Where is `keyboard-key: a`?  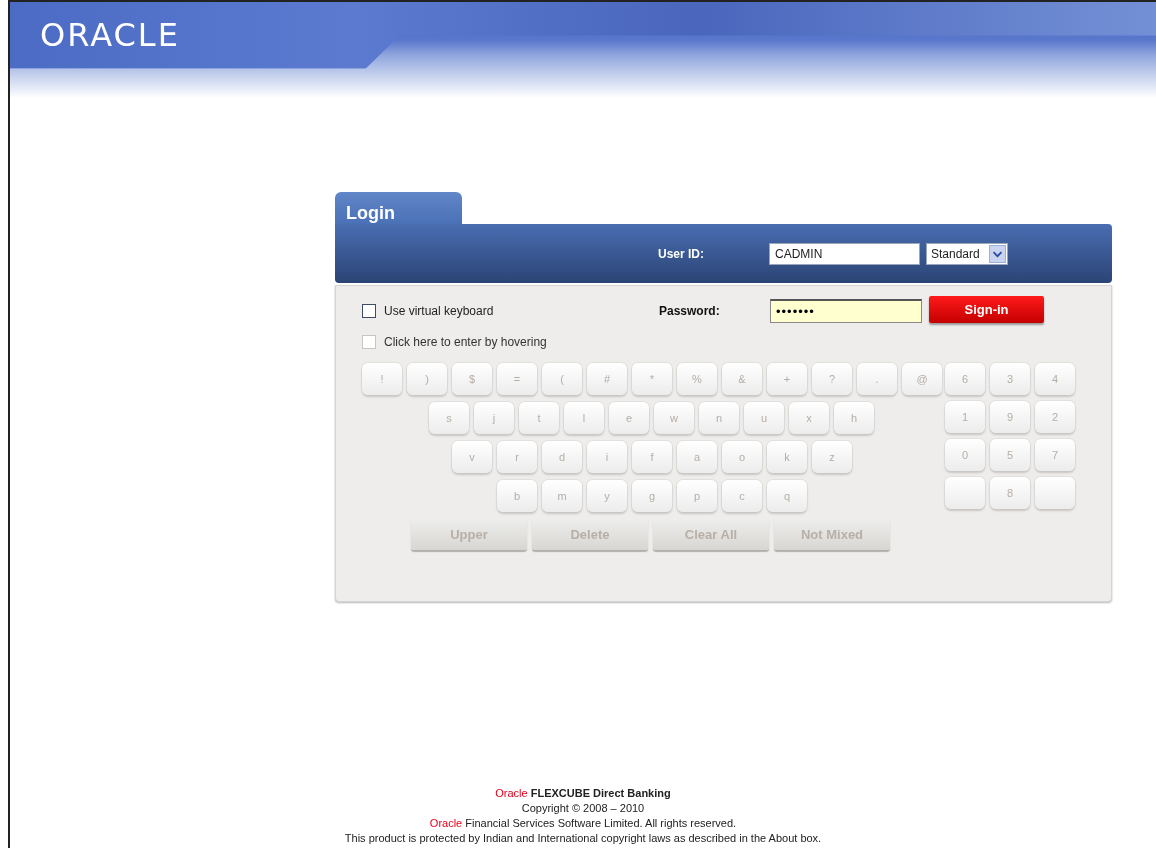
keyboard-key: a is located at coordinates (697, 457).